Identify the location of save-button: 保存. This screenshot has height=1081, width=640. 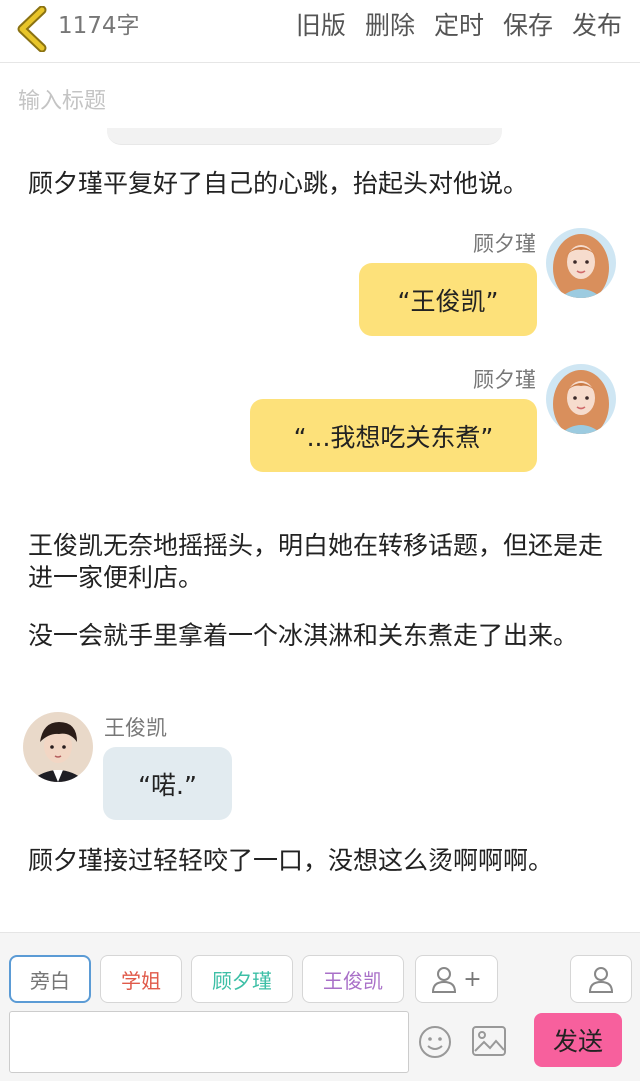
(528, 26).